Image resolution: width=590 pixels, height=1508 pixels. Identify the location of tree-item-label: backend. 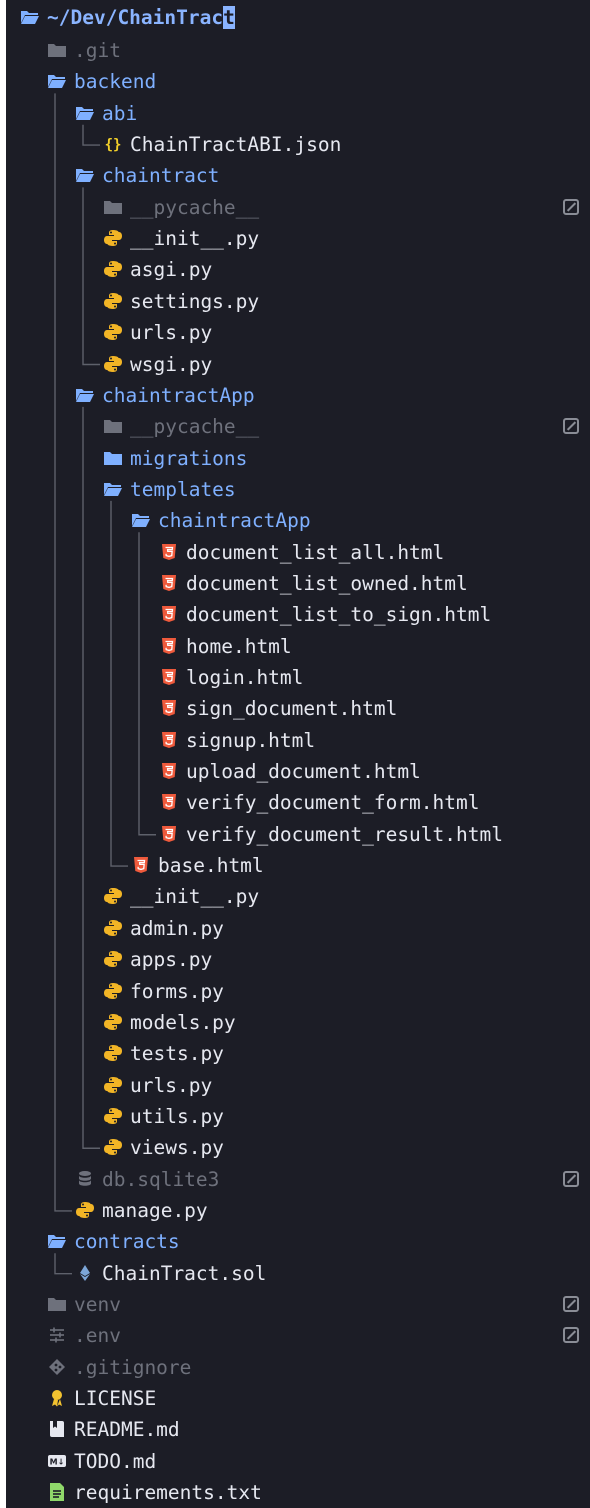
(115, 82).